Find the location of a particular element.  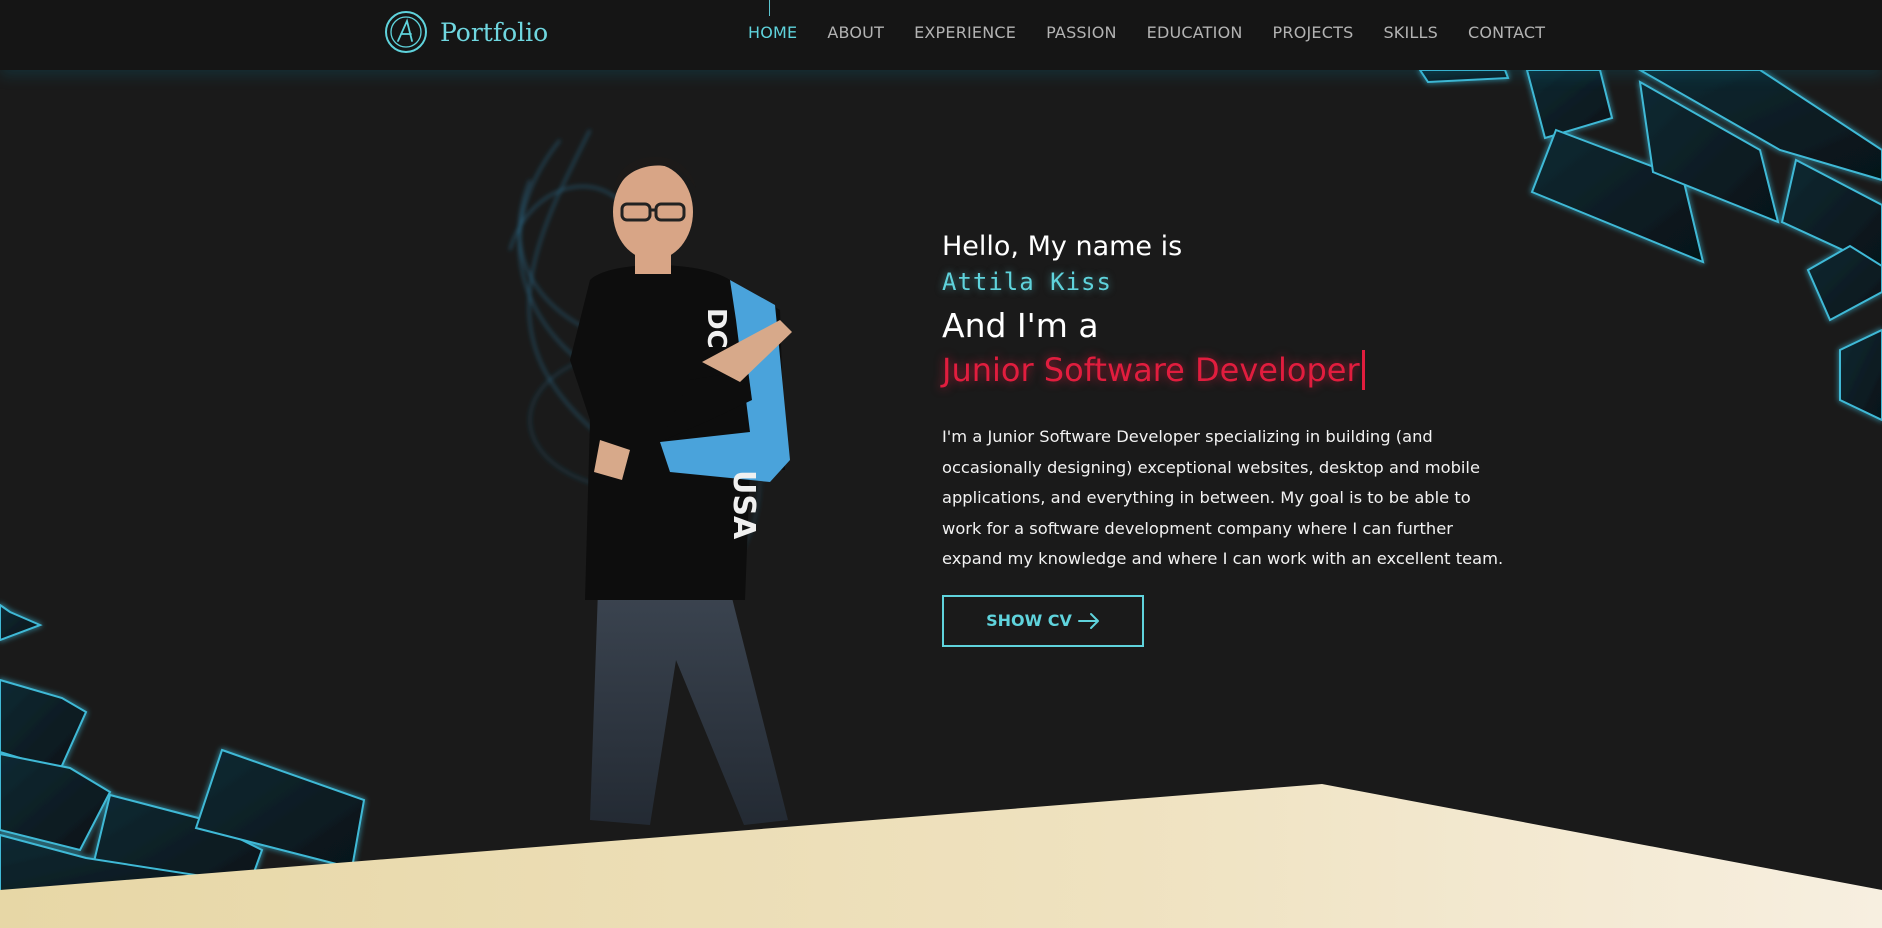

nav-link-passion: PASSION is located at coordinates (1081, 32).